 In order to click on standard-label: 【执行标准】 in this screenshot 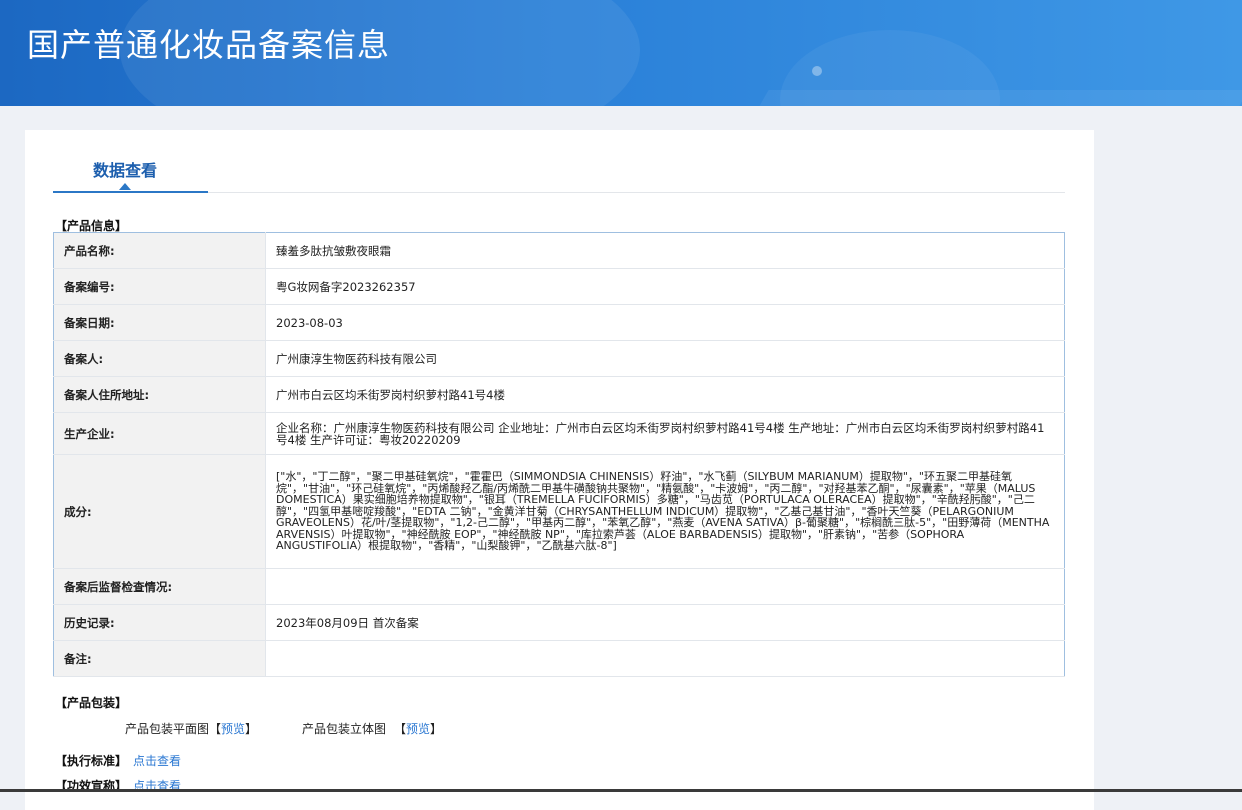, I will do `click(91, 761)`.